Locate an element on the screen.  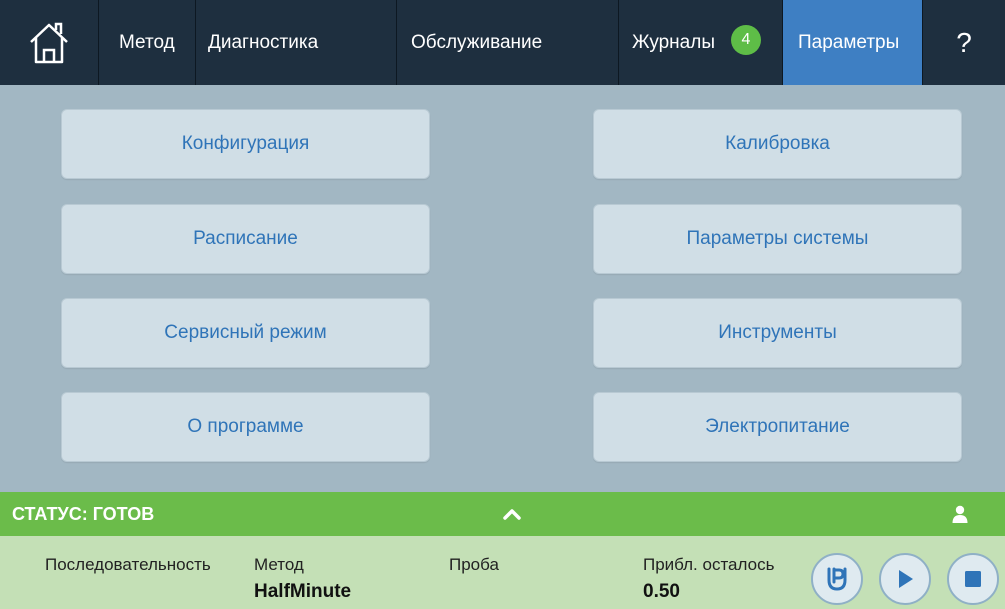
tab-method: Метод is located at coordinates (146, 42).